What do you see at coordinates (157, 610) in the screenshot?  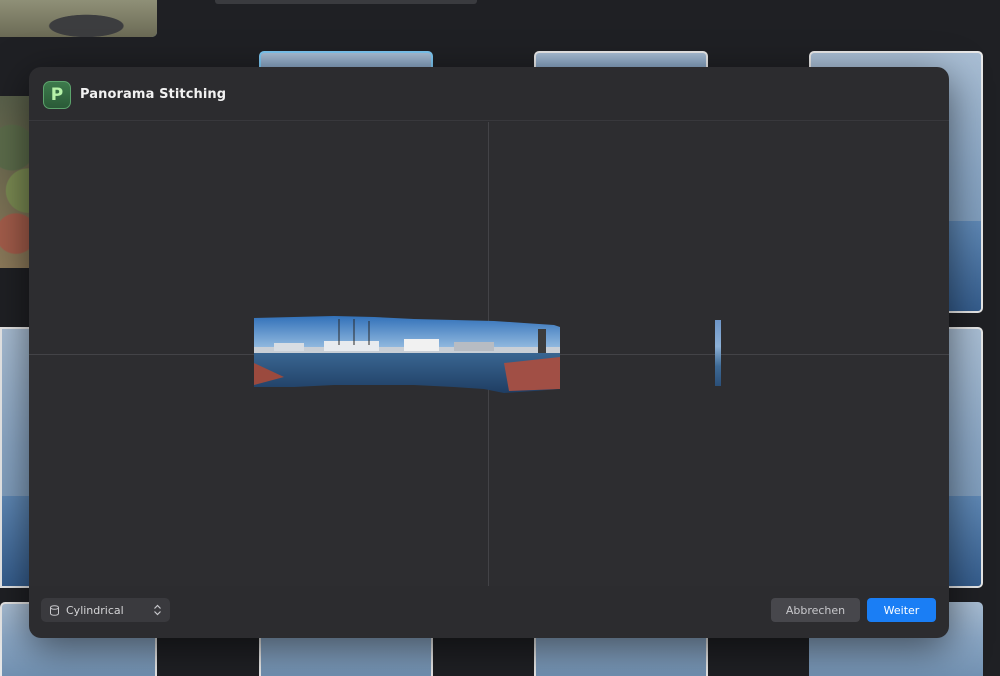 I see `up-down-chevron-icon` at bounding box center [157, 610].